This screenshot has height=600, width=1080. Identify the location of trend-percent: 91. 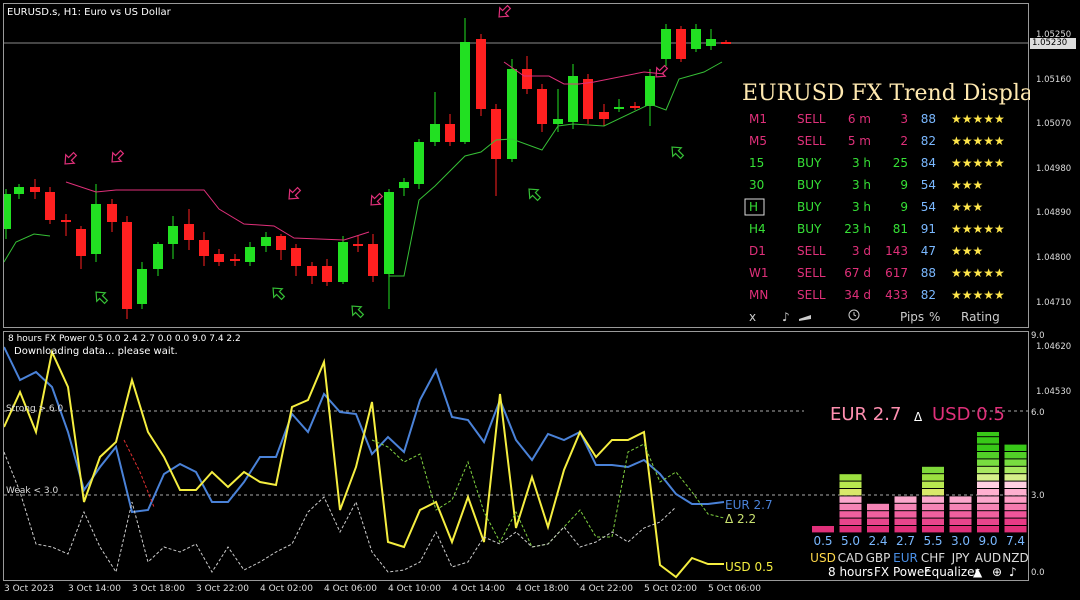
(928, 229).